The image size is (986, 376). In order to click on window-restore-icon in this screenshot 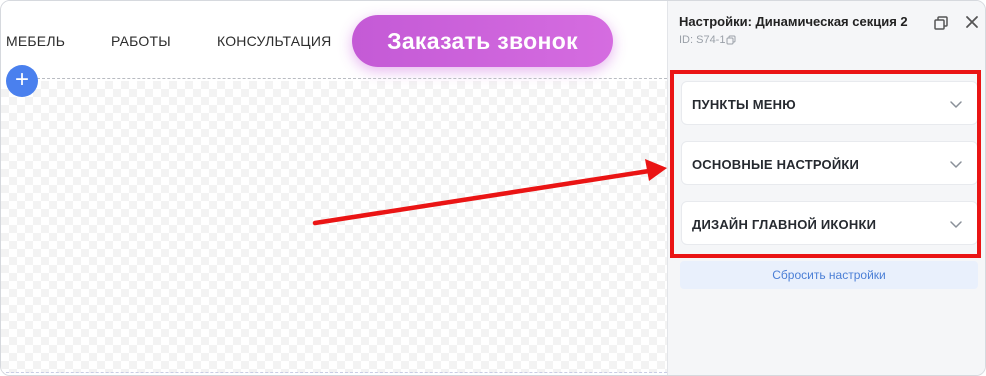, I will do `click(941, 23)`.